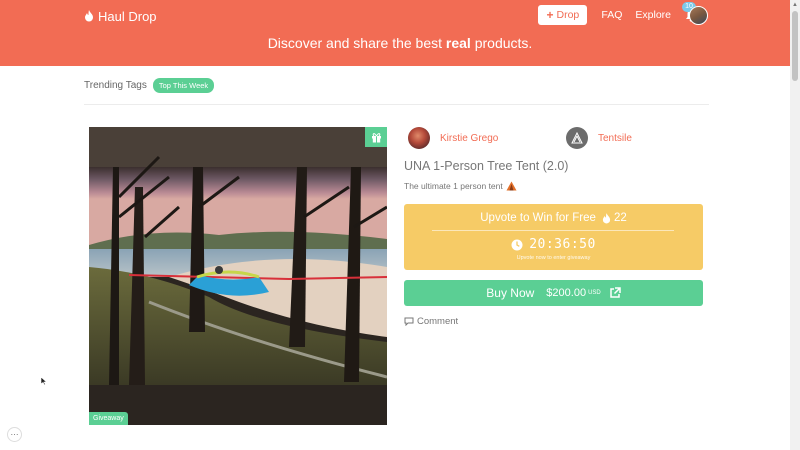 The height and width of the screenshot is (450, 800). I want to click on top-nav: + Drop FAQ Explore 10, so click(623, 13).